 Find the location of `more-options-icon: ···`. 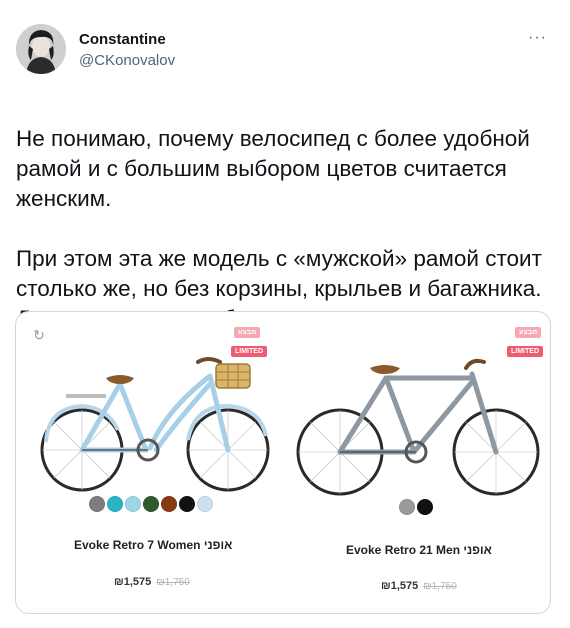

more-options-icon: ··· is located at coordinates (537, 38).